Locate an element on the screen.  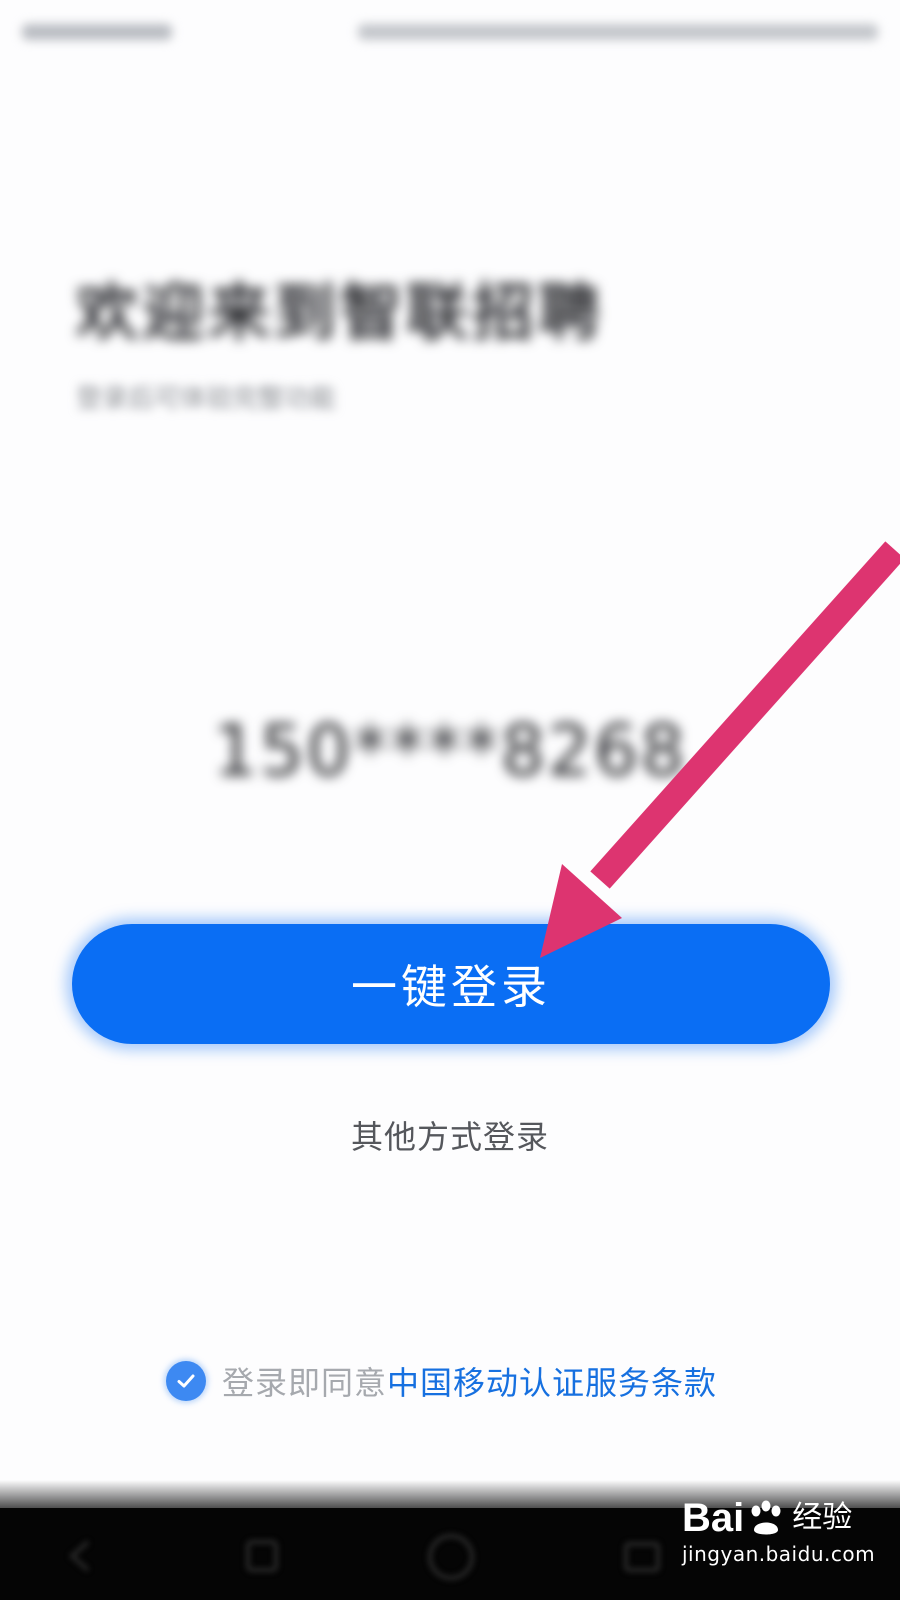
baidu-jingyan-watermark: Bai 经验 jingyan.baidu.com is located at coordinates (779, 1536).